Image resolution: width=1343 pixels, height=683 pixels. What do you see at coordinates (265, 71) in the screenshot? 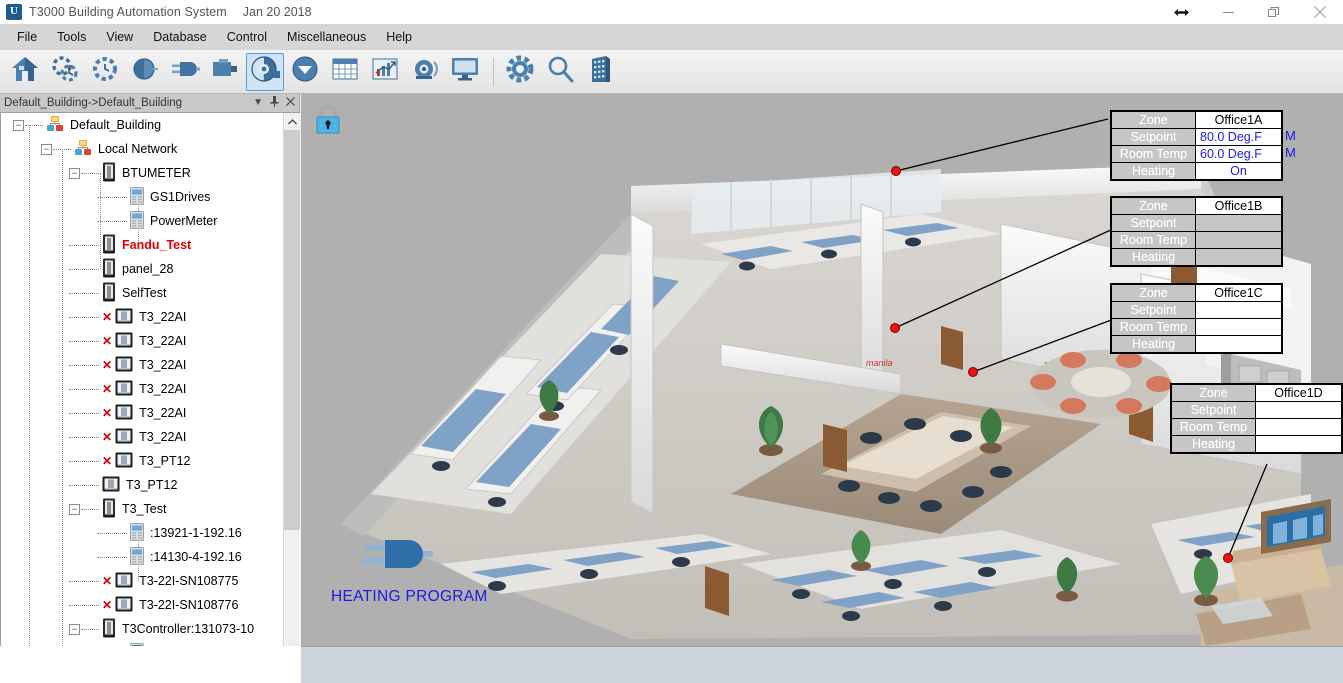
I see `toolbar-blower-button` at bounding box center [265, 71].